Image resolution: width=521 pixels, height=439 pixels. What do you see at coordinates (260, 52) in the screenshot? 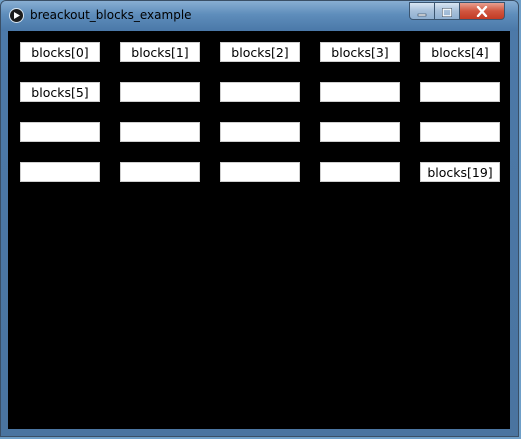
I see `block-2: blocks[2]` at bounding box center [260, 52].